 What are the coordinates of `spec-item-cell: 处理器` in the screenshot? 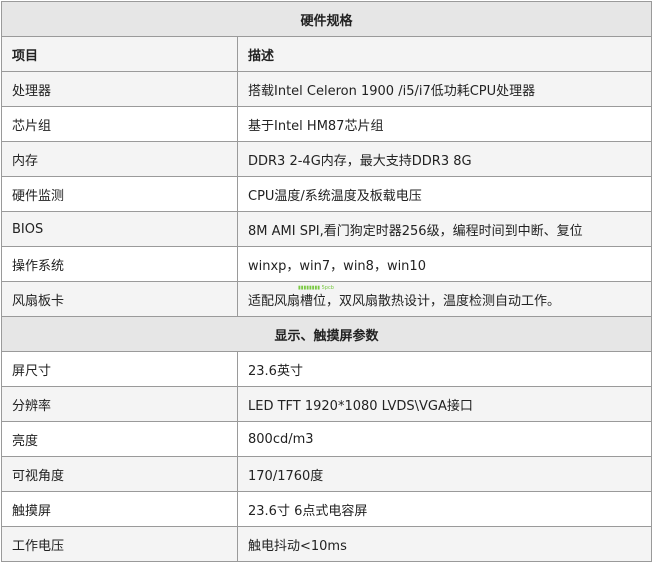 It's located at (119, 89).